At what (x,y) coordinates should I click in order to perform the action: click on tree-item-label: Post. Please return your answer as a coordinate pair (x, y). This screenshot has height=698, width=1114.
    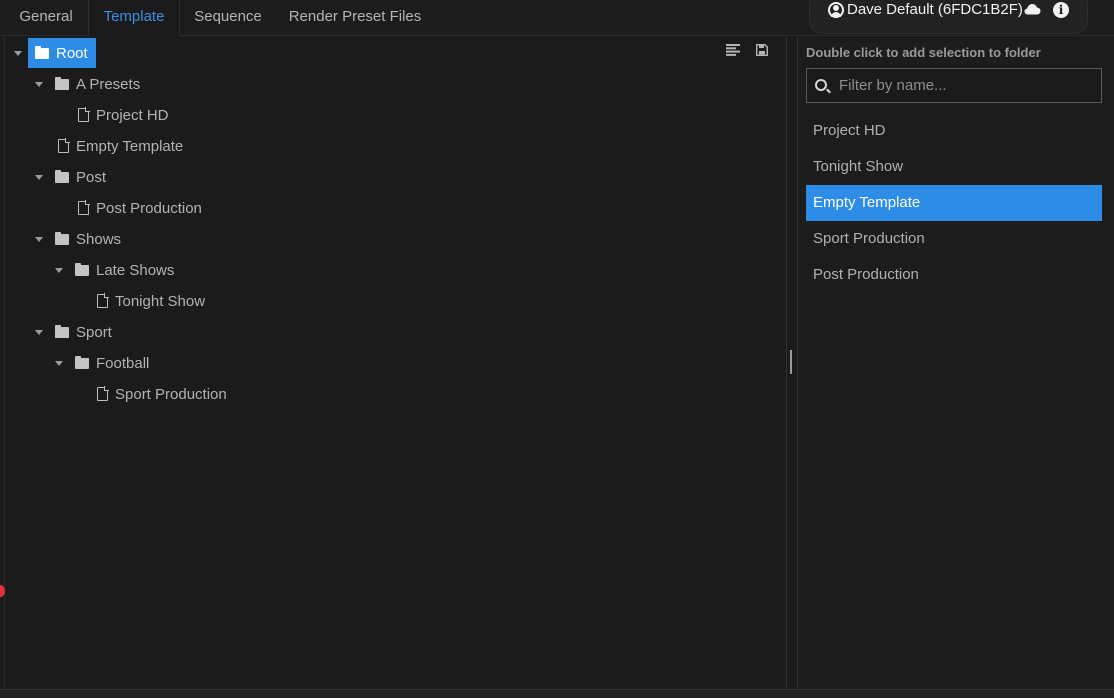
    Looking at the image, I should click on (91, 177).